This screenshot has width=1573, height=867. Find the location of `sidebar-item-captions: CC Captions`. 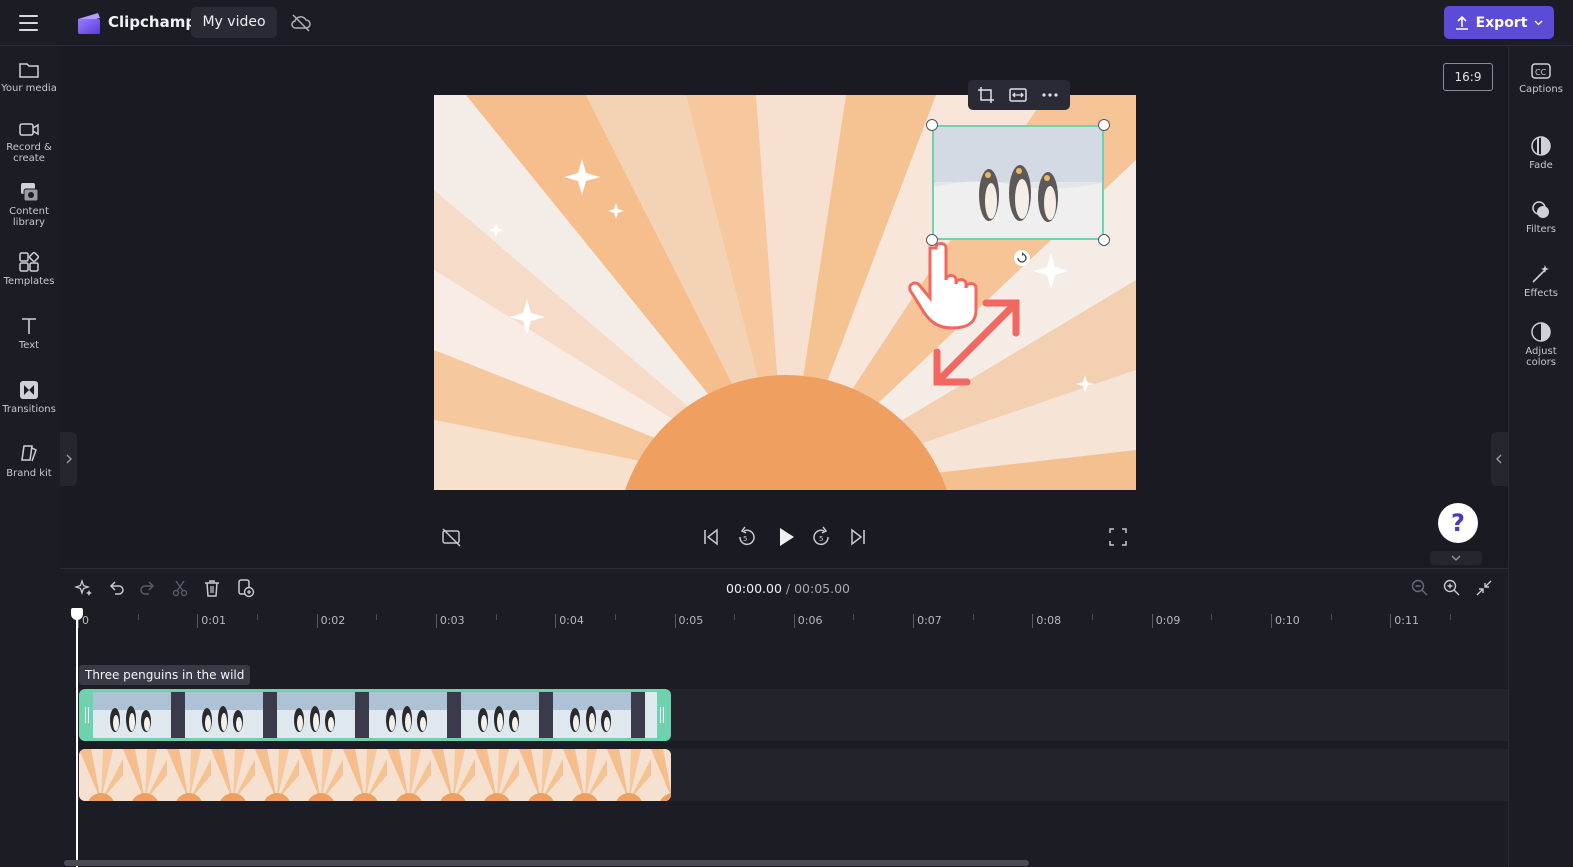

sidebar-item-captions: CC Captions is located at coordinates (1541, 78).